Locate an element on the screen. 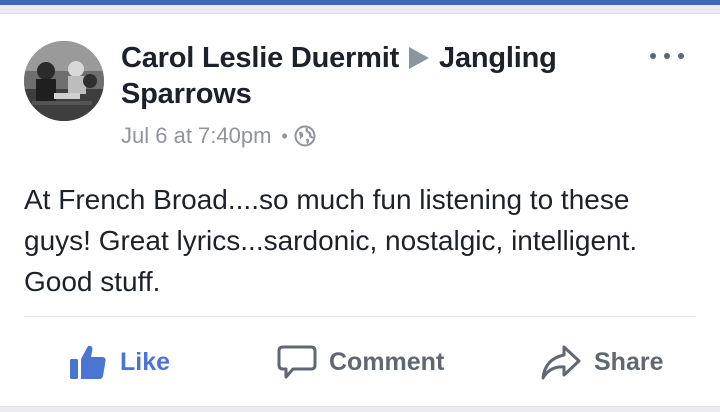 The image size is (720, 412). share-label: Share is located at coordinates (629, 361).